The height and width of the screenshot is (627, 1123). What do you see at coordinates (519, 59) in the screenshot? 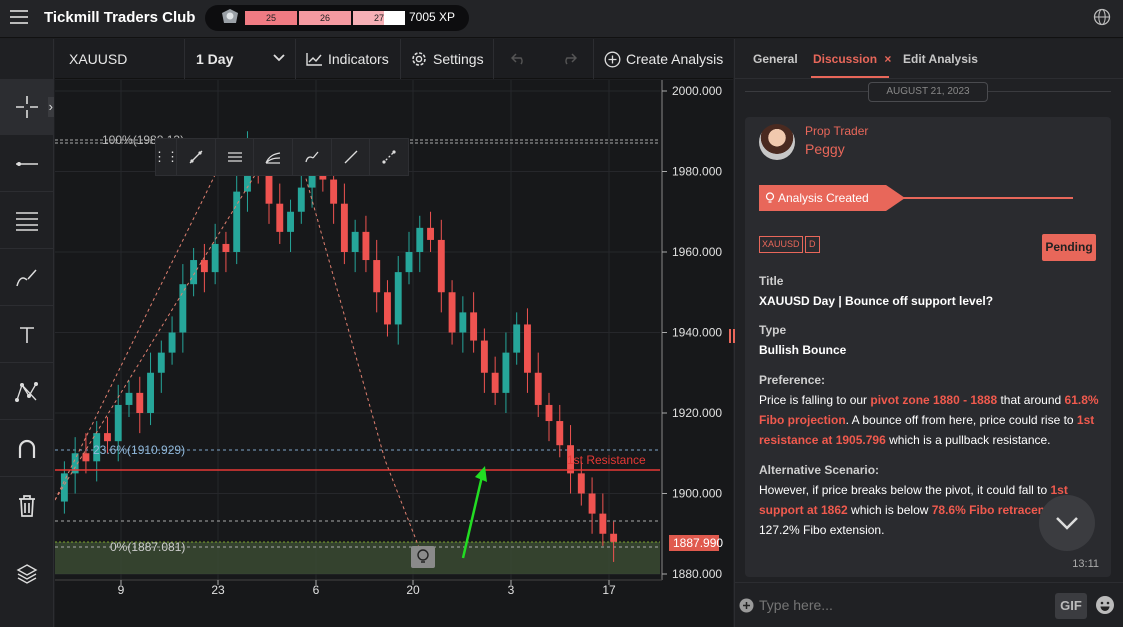
I see `undo-button` at bounding box center [519, 59].